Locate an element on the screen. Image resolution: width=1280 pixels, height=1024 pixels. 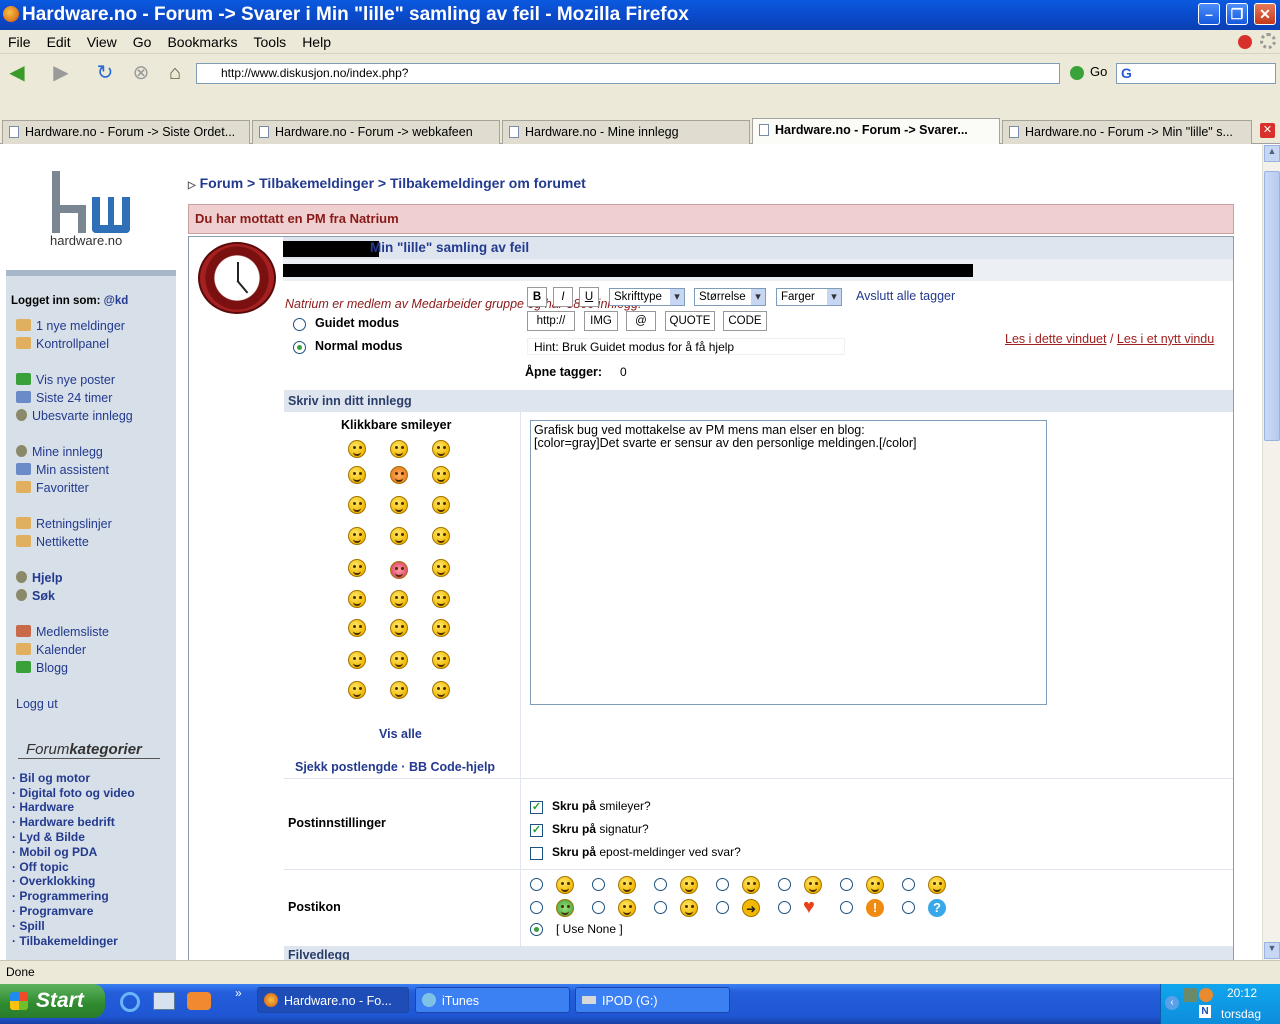
sidebar-item-min-assistent: Min assistent is located at coordinates (62, 470).